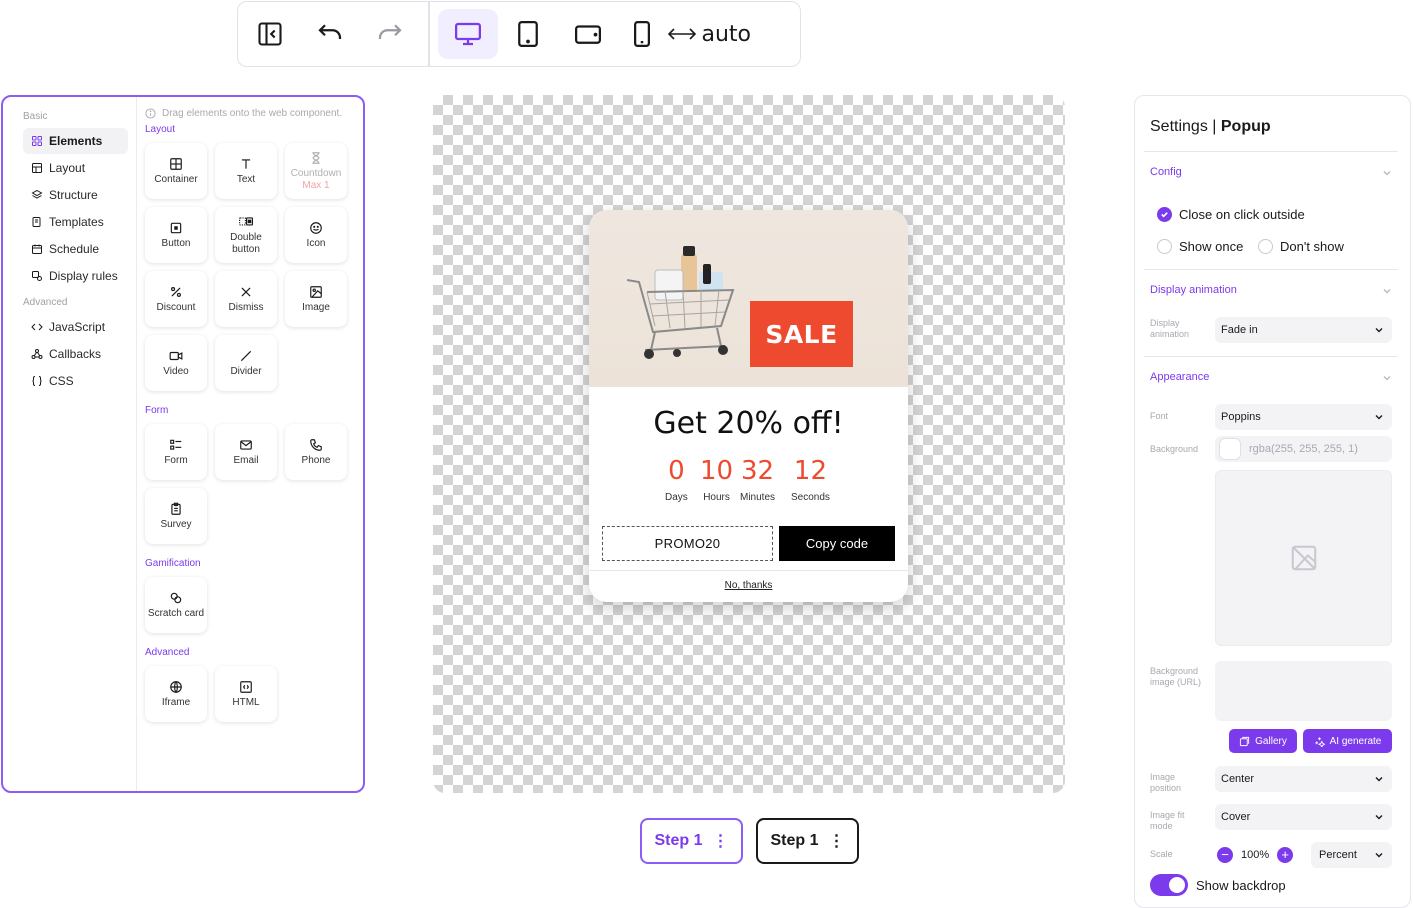 This screenshot has height=908, width=1413. Describe the element at coordinates (176, 444) in the screenshot. I see `form-icon` at that location.